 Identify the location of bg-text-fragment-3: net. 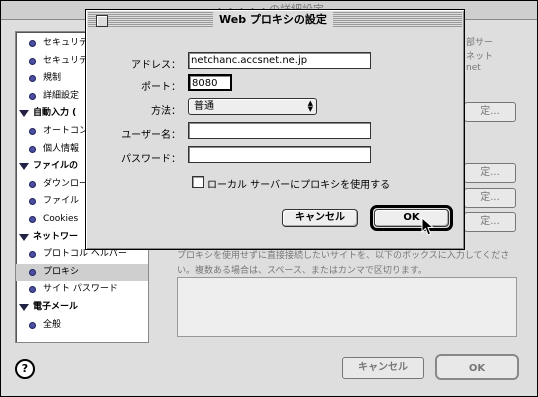
(473, 68).